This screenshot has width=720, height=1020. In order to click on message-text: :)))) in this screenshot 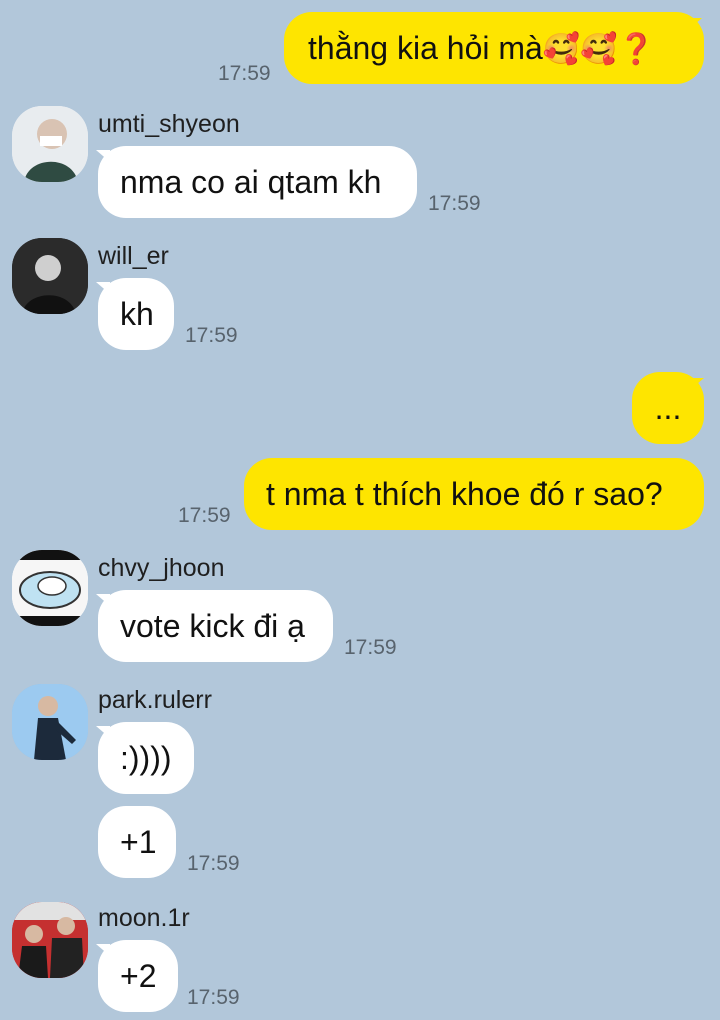, I will do `click(146, 758)`.